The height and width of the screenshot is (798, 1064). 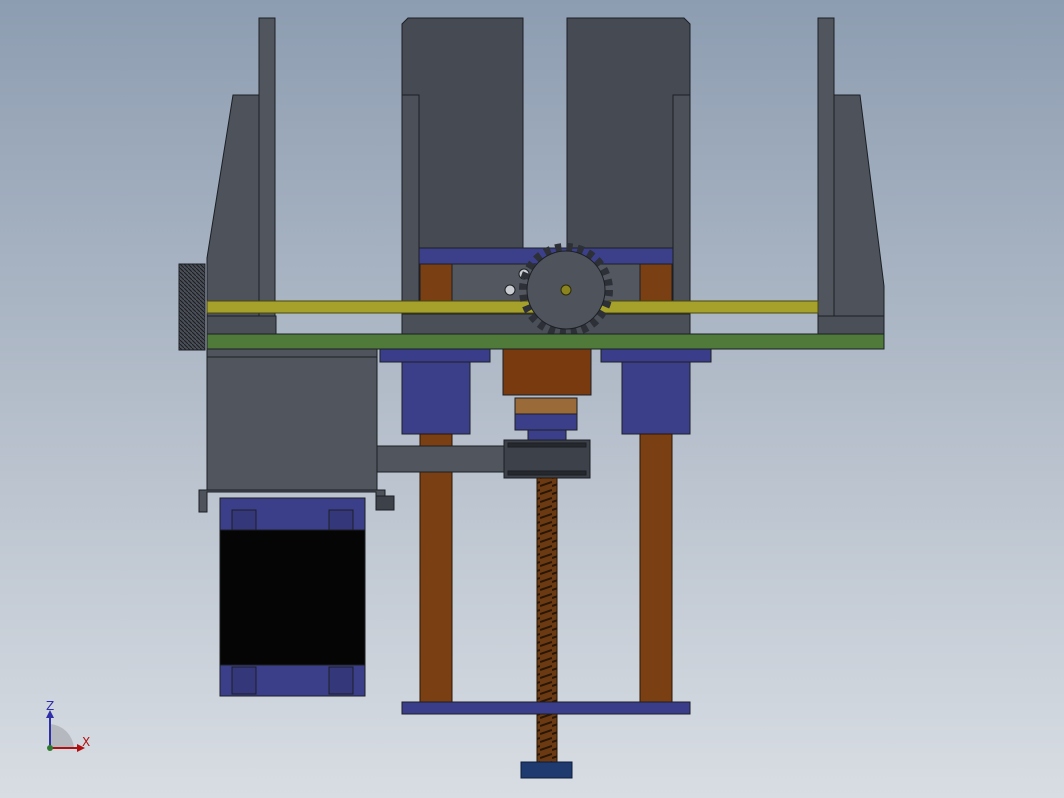 I want to click on stepper-motor, so click(x=292, y=597).